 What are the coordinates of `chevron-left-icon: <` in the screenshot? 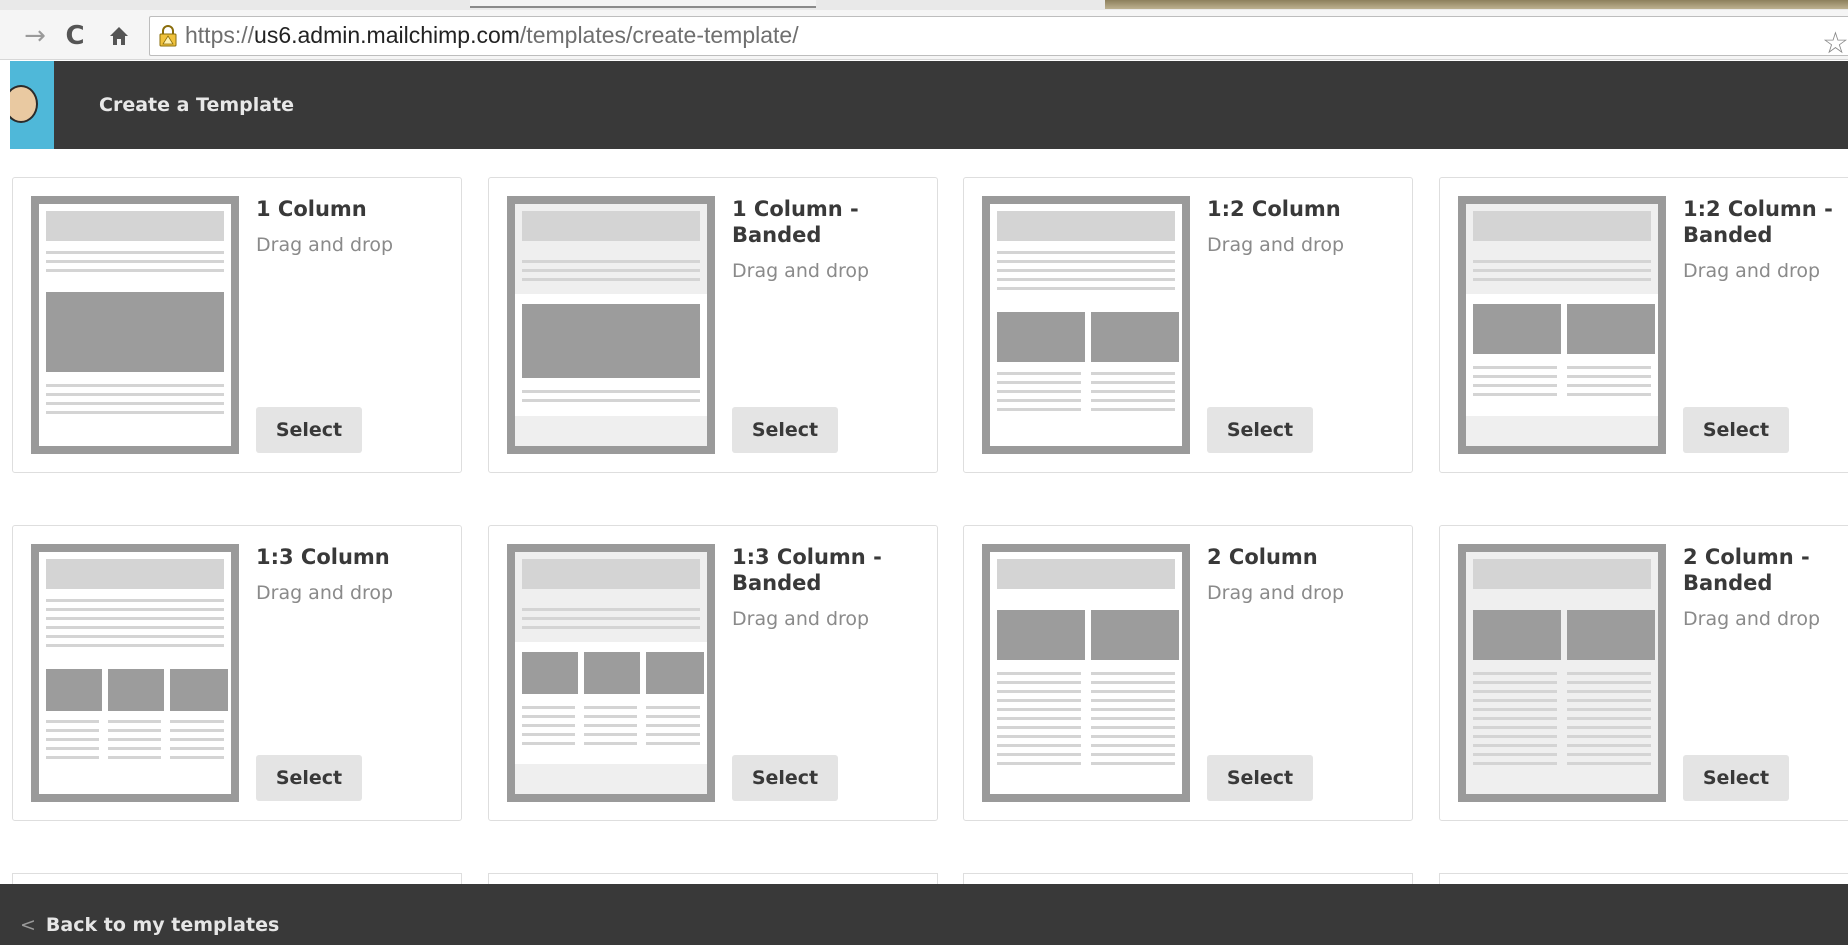 It's located at (28, 925).